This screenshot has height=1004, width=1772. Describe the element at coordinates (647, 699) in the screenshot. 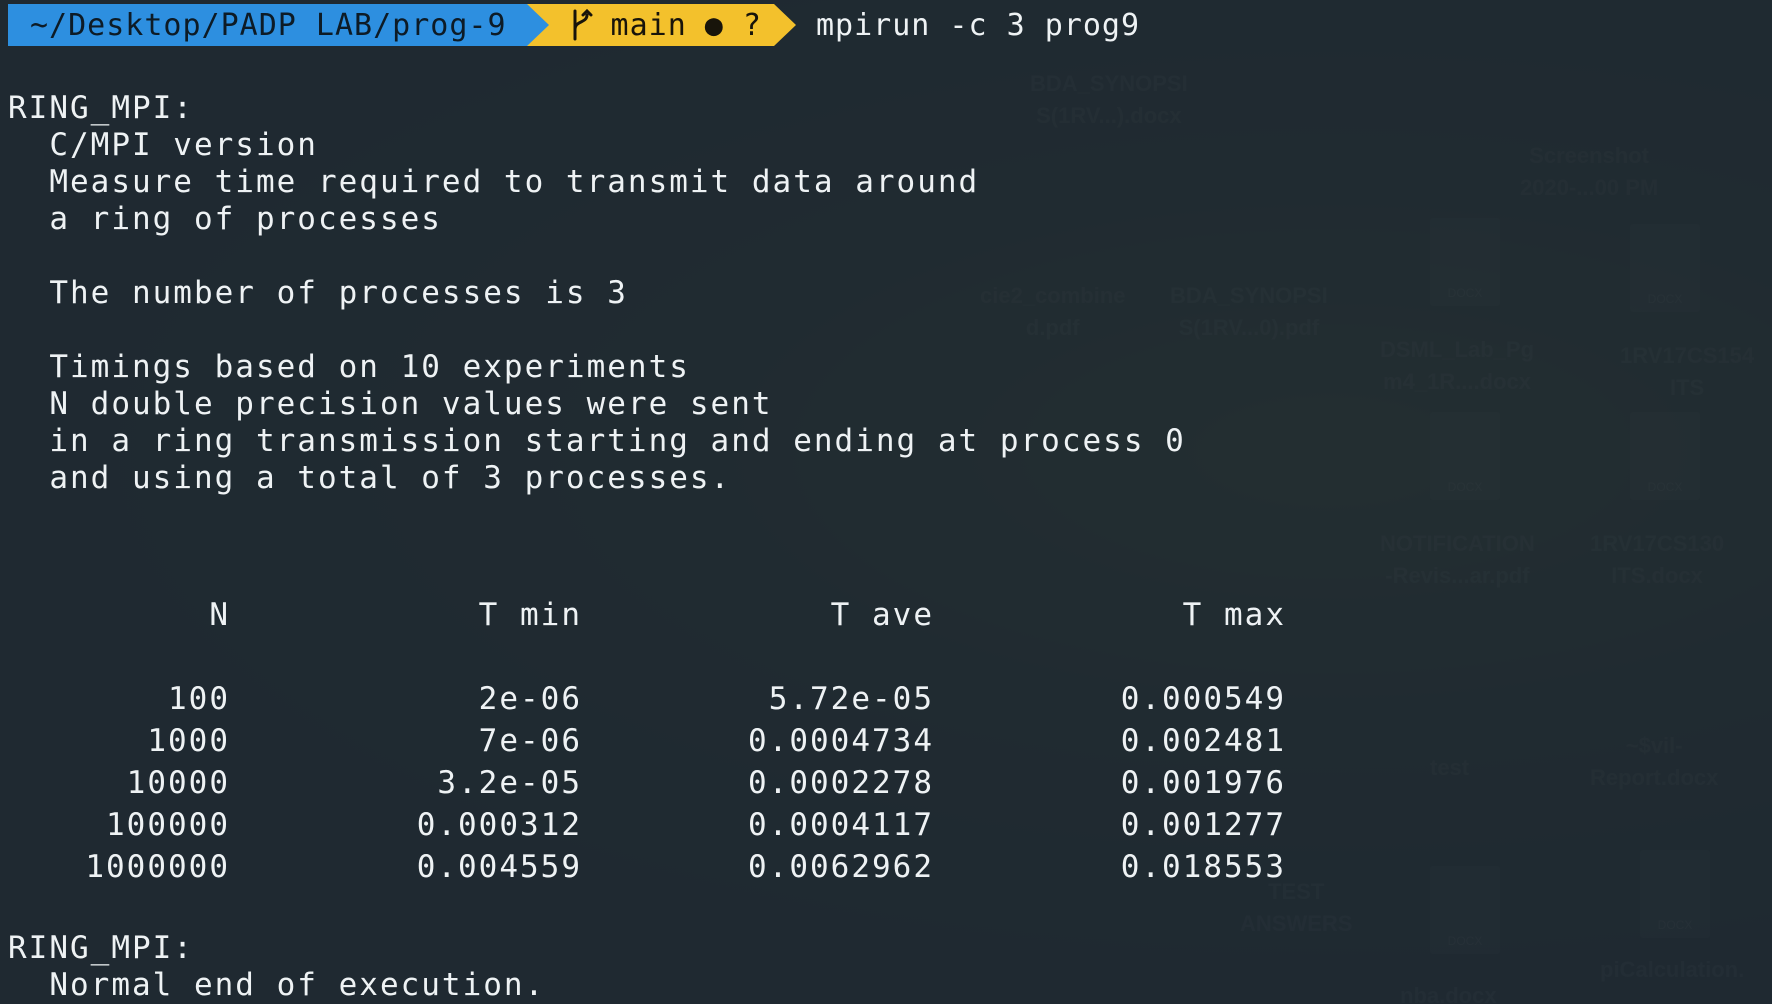

I see `table-row: 100 2e-06 5.72e-05 0.000549` at that location.